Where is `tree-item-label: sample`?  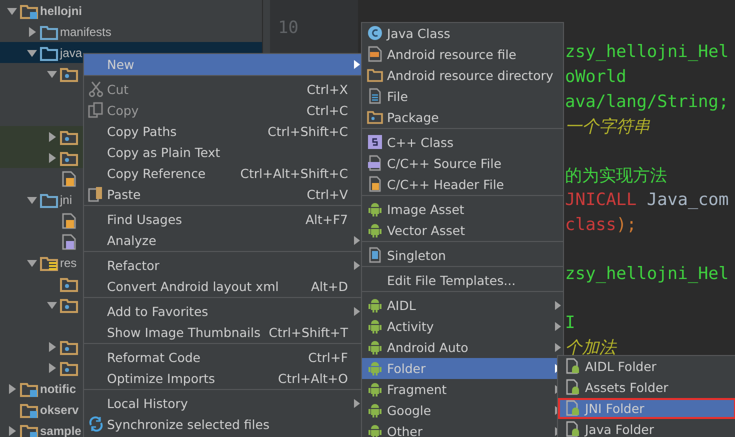
tree-item-label: sample is located at coordinates (61, 430).